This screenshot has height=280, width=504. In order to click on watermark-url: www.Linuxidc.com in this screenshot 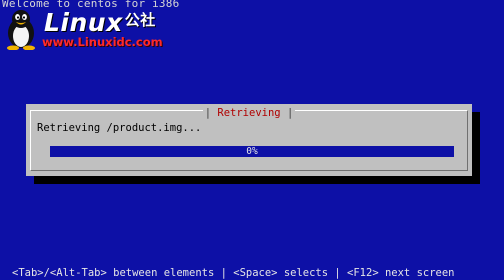, I will do `click(102, 42)`.